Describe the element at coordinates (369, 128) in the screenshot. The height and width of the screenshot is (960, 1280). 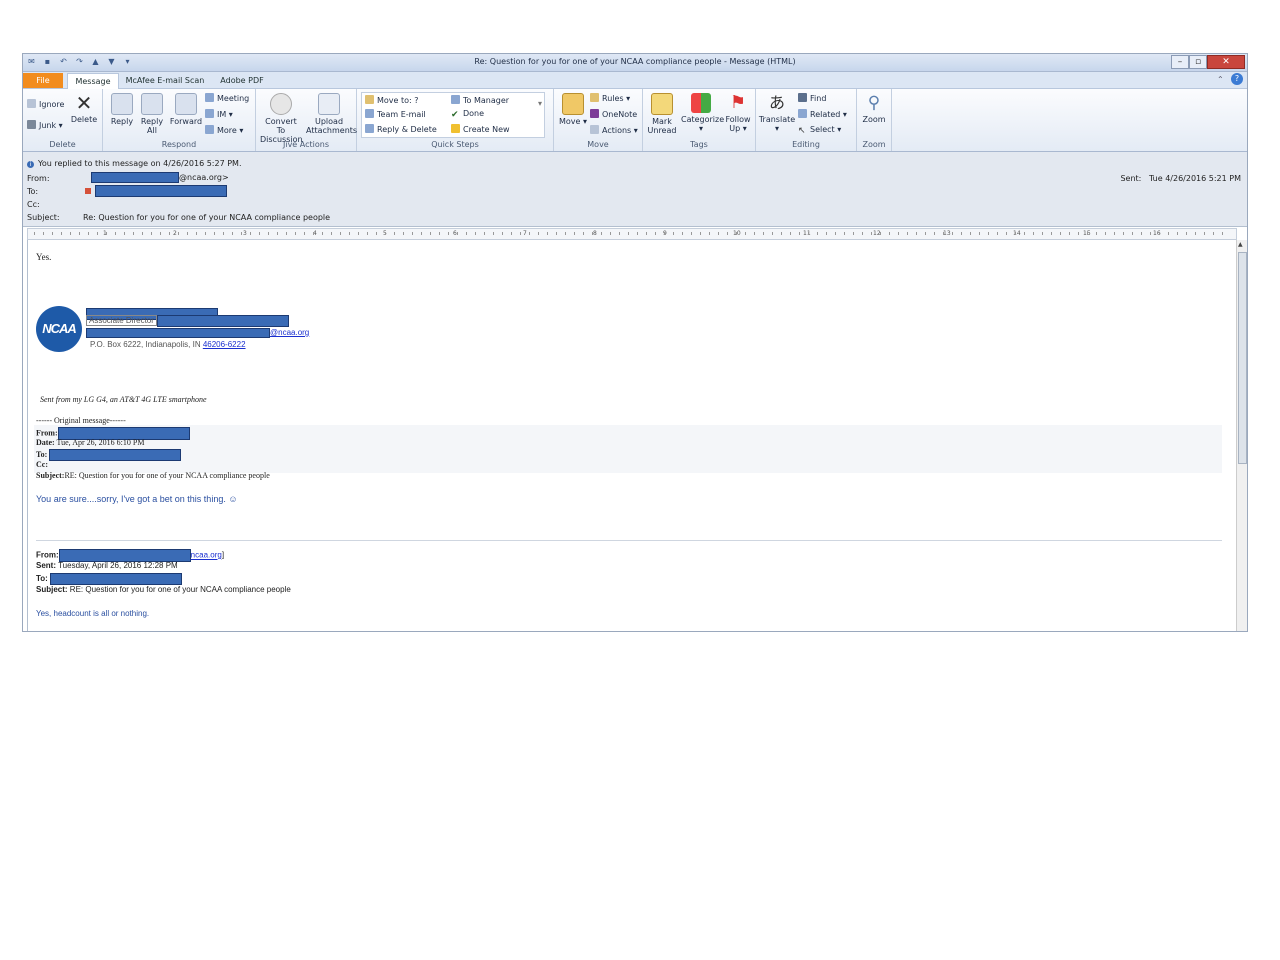
I see `reply-delete-icon` at that location.